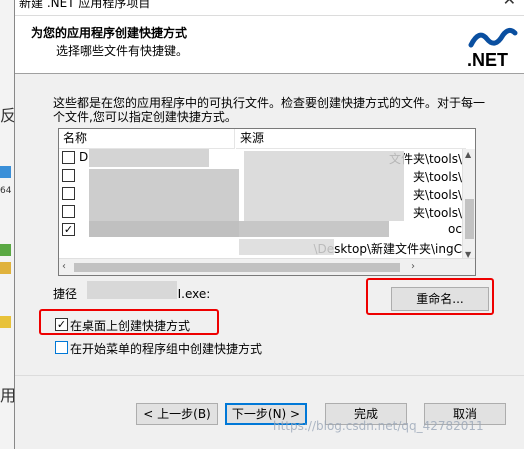 The width and height of the screenshot is (524, 449). What do you see at coordinates (430, 296) in the screenshot?
I see `highlight-rename` at bounding box center [430, 296].